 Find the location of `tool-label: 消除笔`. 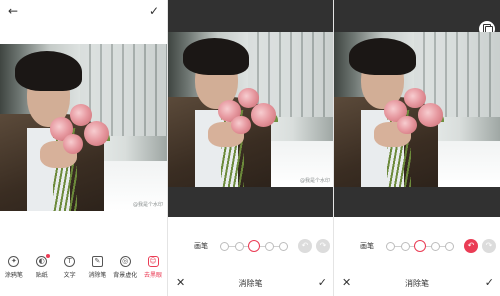

tool-label: 消除笔 is located at coordinates (97, 275).